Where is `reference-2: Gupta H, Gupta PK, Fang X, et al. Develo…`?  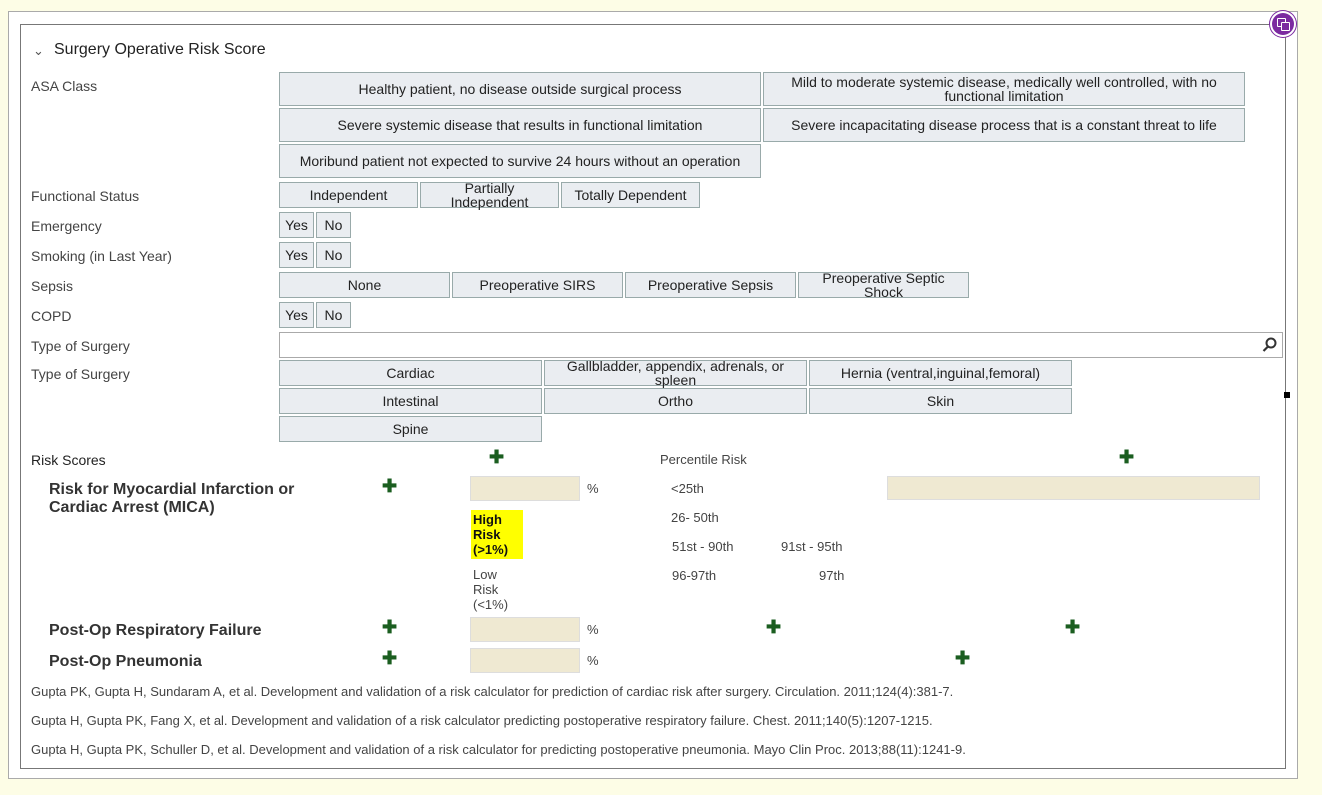 reference-2: Gupta H, Gupta PK, Fang X, et al. Develo… is located at coordinates (482, 720).